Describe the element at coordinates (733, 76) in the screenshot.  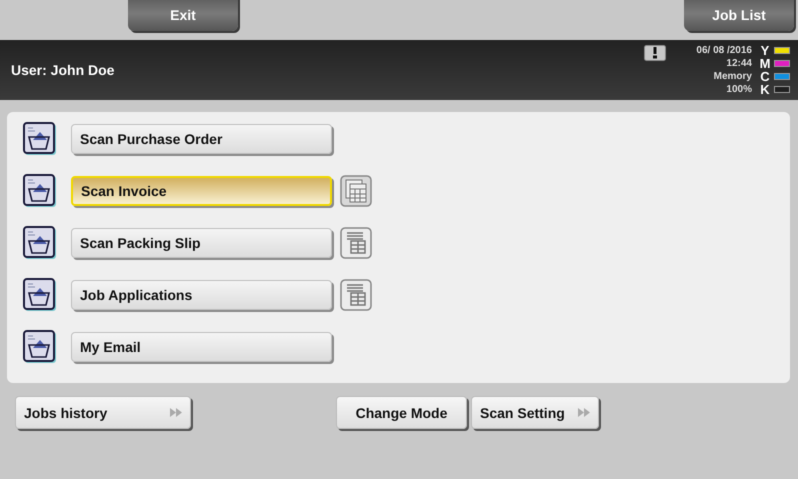
I see `memory-label: Memory` at that location.